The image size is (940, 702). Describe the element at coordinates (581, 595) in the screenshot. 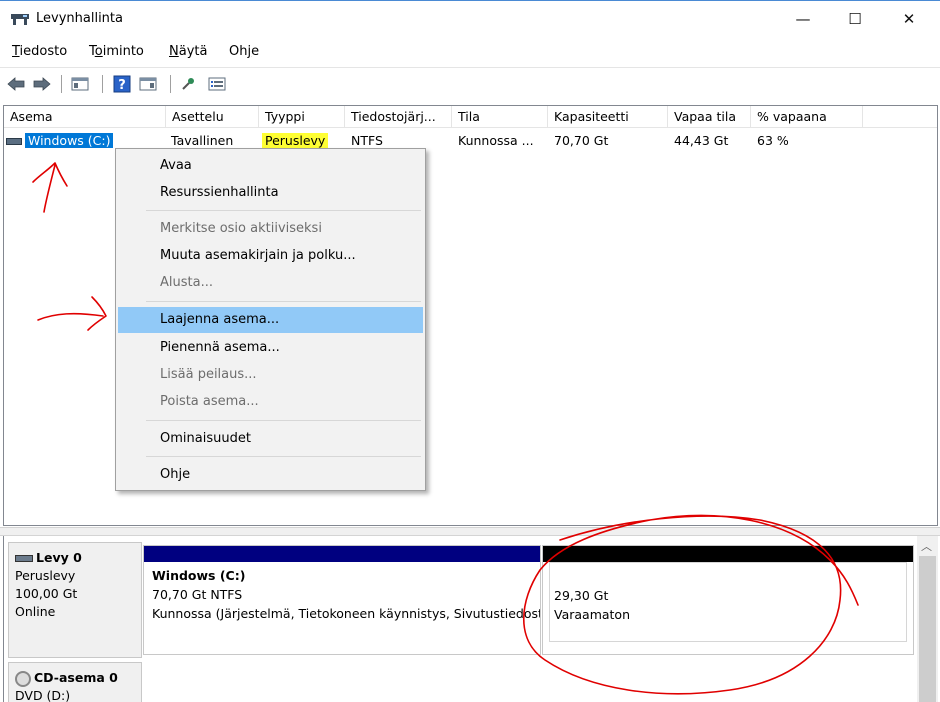

I see `partition-size: 29,30 Gt` at that location.